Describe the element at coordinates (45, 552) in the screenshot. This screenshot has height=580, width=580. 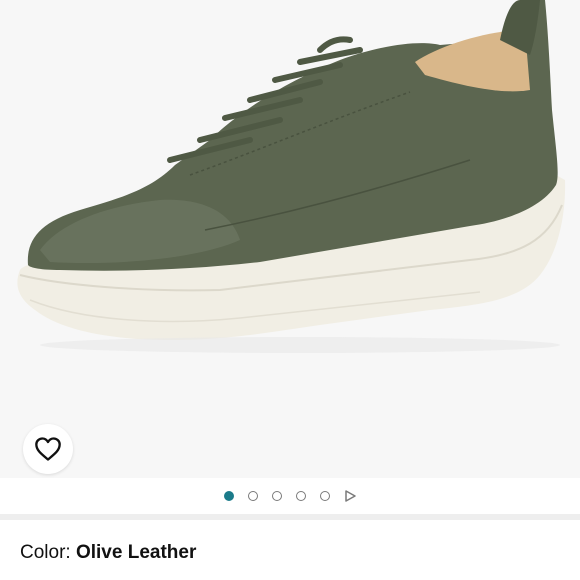
I see `color-label: Color:` at that location.